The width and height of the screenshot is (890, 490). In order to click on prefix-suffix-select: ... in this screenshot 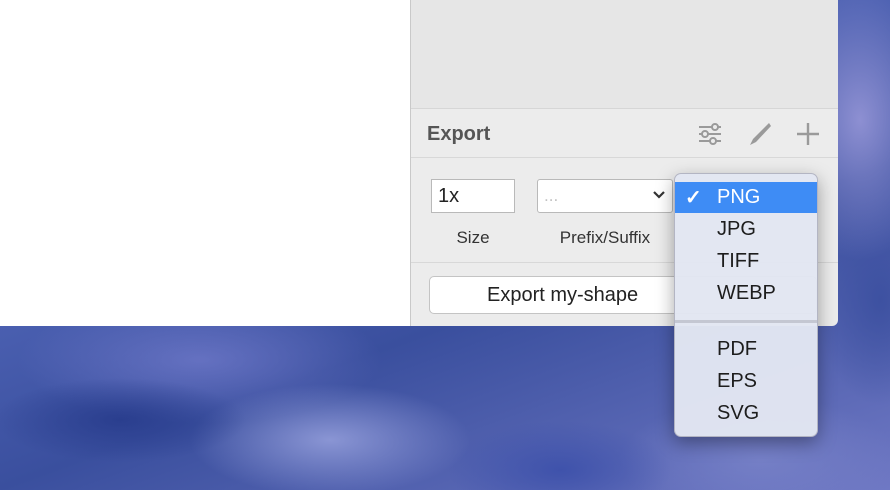, I will do `click(605, 196)`.